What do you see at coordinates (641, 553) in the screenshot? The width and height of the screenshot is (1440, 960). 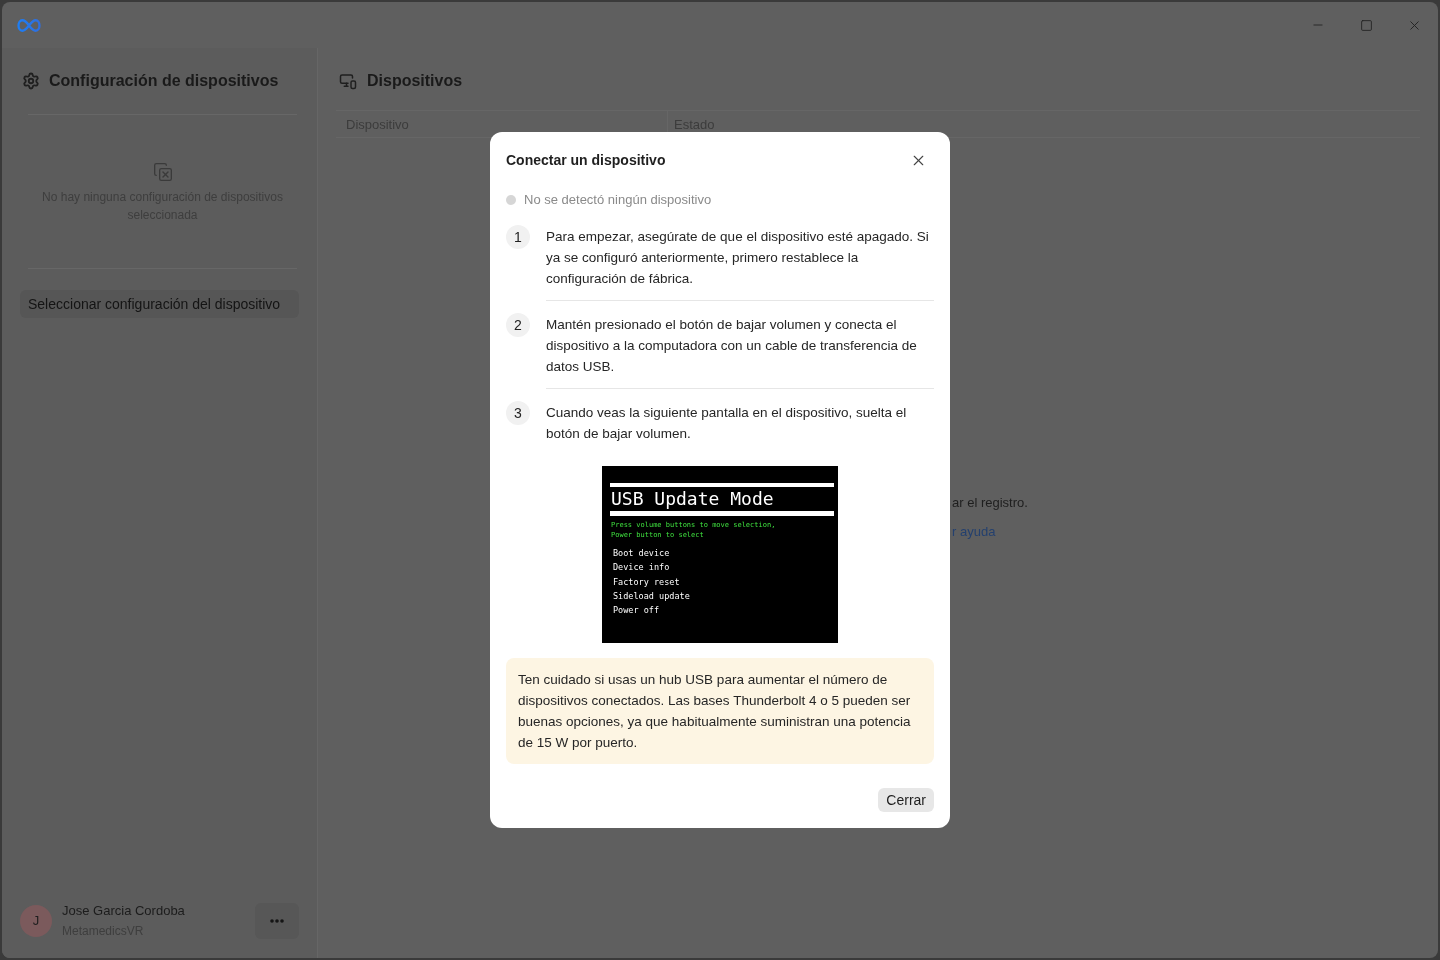 I see `screen-option-text: Boot device` at bounding box center [641, 553].